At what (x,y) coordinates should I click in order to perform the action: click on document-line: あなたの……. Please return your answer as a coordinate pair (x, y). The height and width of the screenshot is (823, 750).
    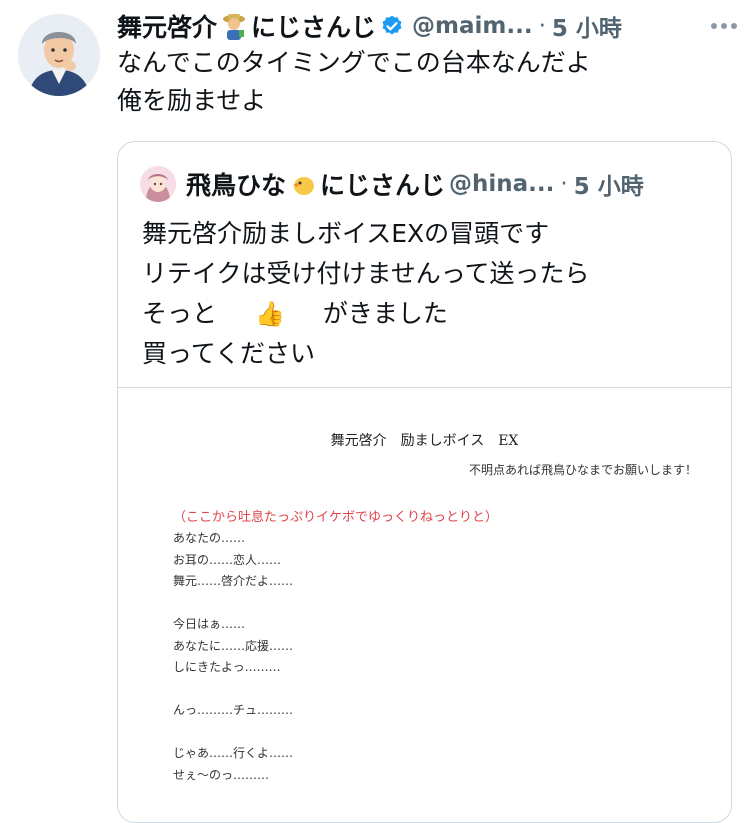
    Looking at the image, I should click on (209, 538).